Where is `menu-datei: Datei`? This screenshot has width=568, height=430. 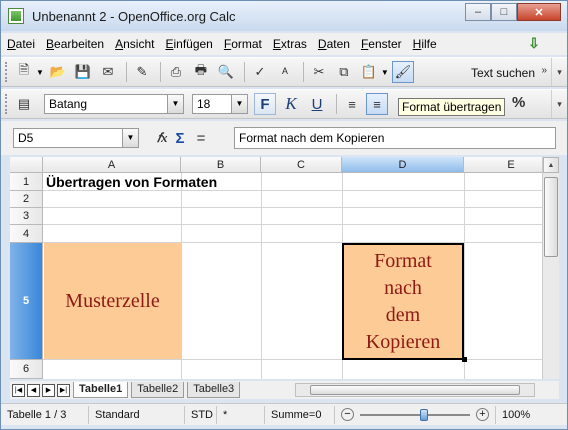
menu-datei: Datei is located at coordinates (21, 44).